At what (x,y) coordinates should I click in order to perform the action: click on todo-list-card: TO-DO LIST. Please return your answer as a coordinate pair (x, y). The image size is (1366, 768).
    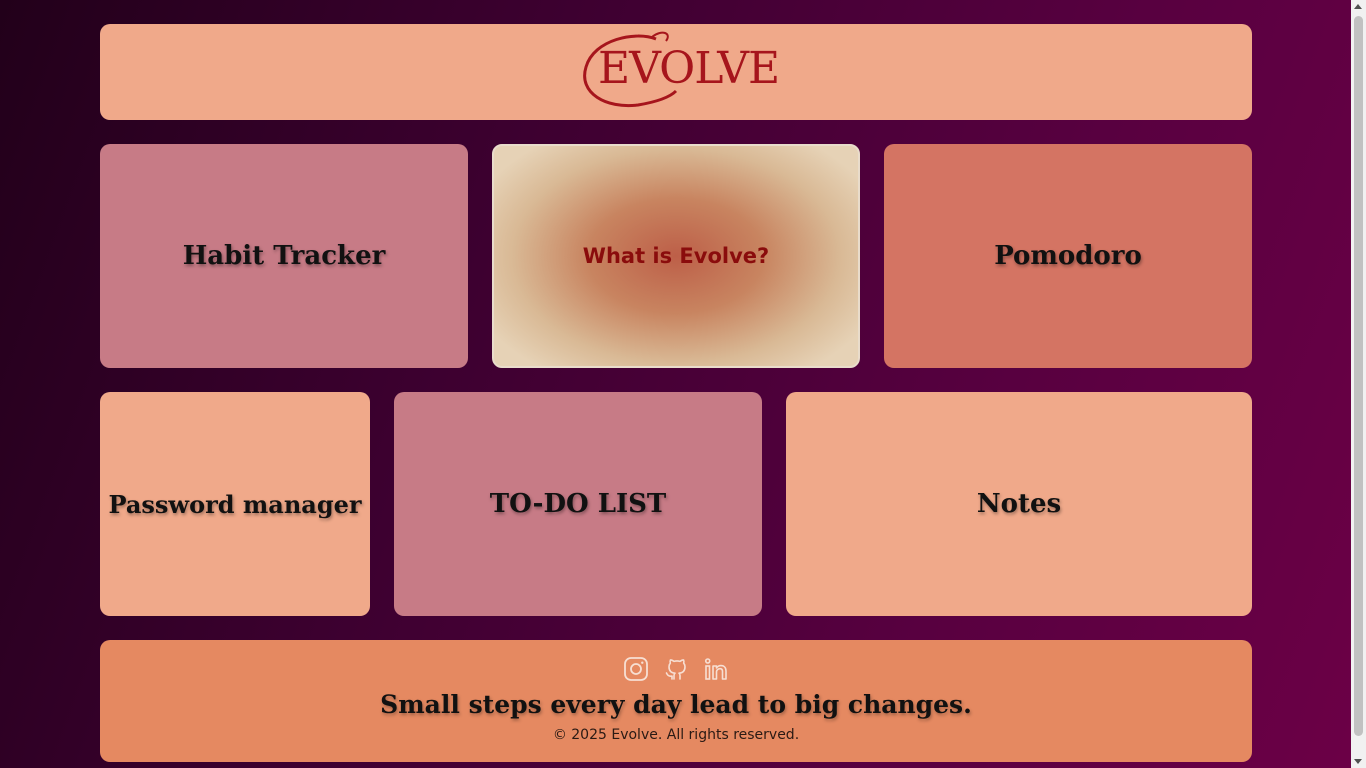
    Looking at the image, I should click on (578, 504).